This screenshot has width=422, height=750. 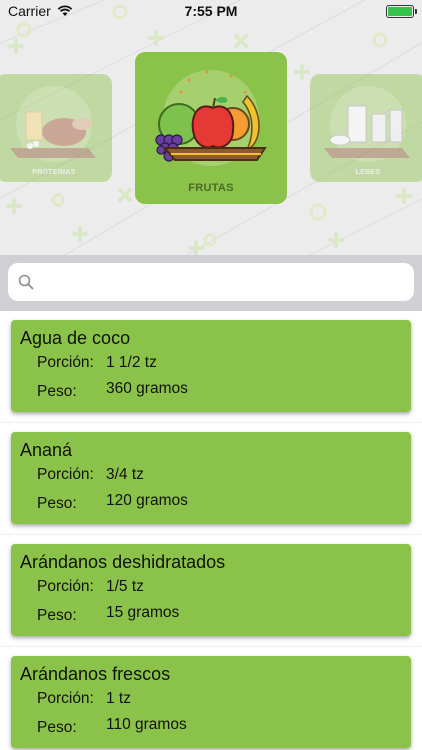 I want to click on food-card: Ananá Porción: 3/4 tz Peso: 120 gramos, so click(x=211, y=478).